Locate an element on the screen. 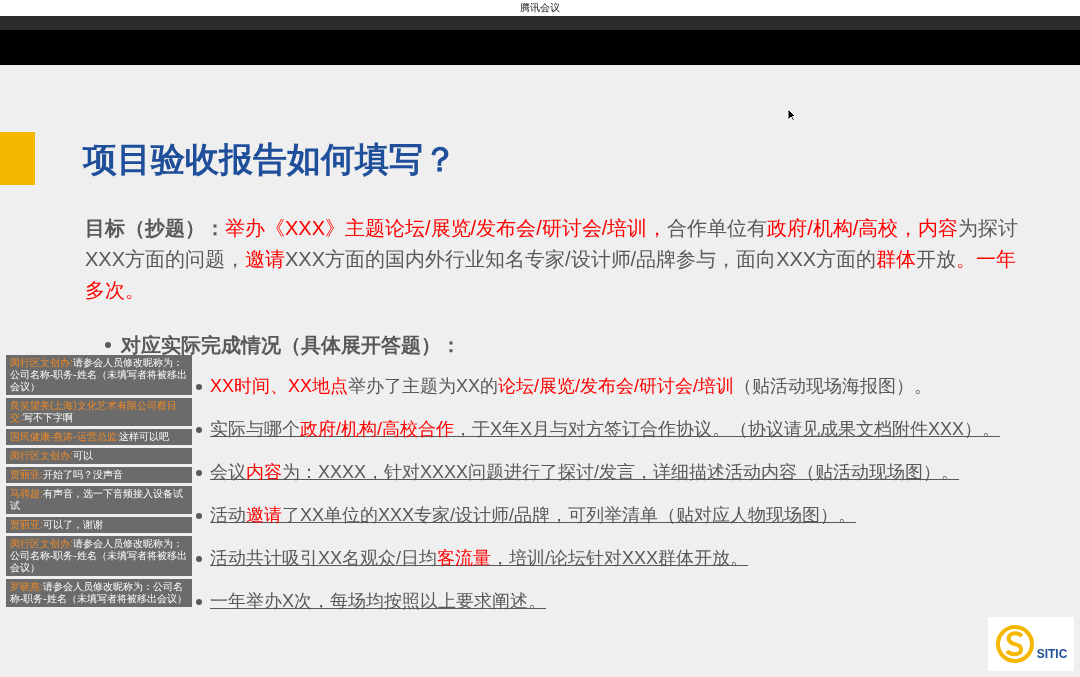  chat-message: 闵行区文创办:可以 is located at coordinates (99, 456).